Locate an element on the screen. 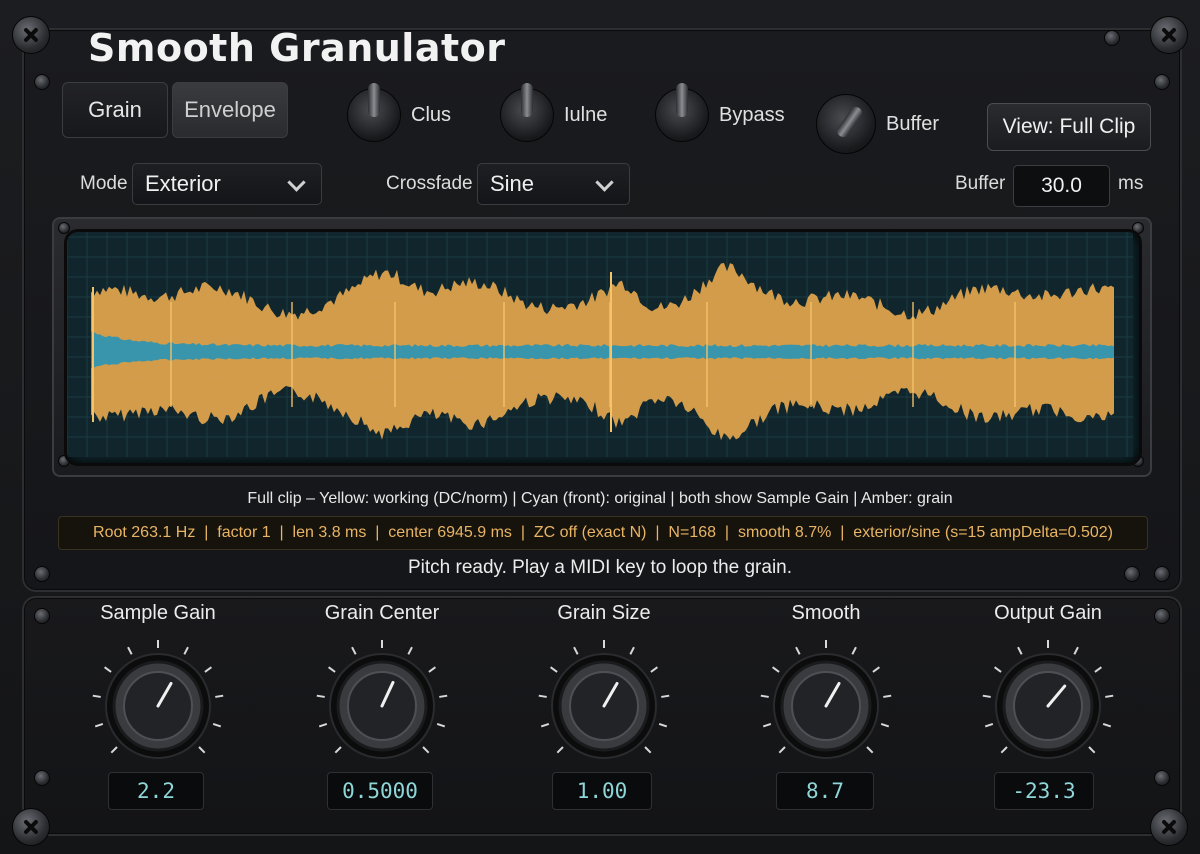 The width and height of the screenshot is (1200, 854). knob-grain-size: Grain Size 1.00 is located at coordinates (604, 707).